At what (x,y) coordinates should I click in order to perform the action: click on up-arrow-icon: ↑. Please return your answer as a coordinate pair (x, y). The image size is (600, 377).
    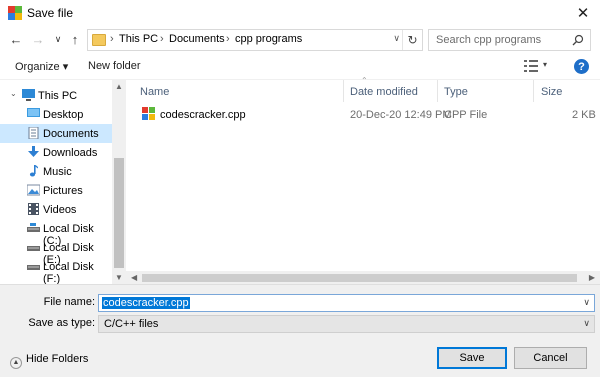
    Looking at the image, I should click on (75, 39).